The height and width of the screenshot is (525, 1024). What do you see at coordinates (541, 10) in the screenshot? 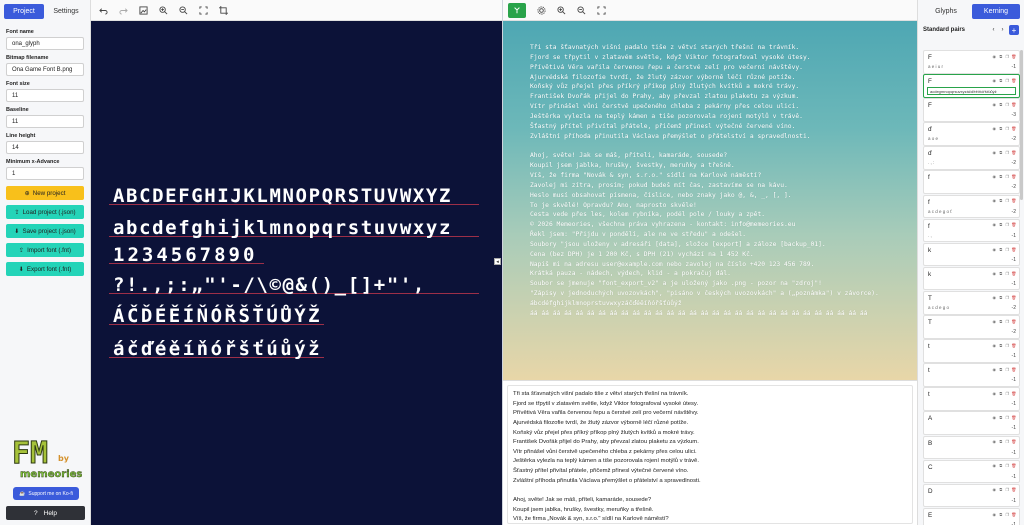
I see `settings-icon` at bounding box center [541, 10].